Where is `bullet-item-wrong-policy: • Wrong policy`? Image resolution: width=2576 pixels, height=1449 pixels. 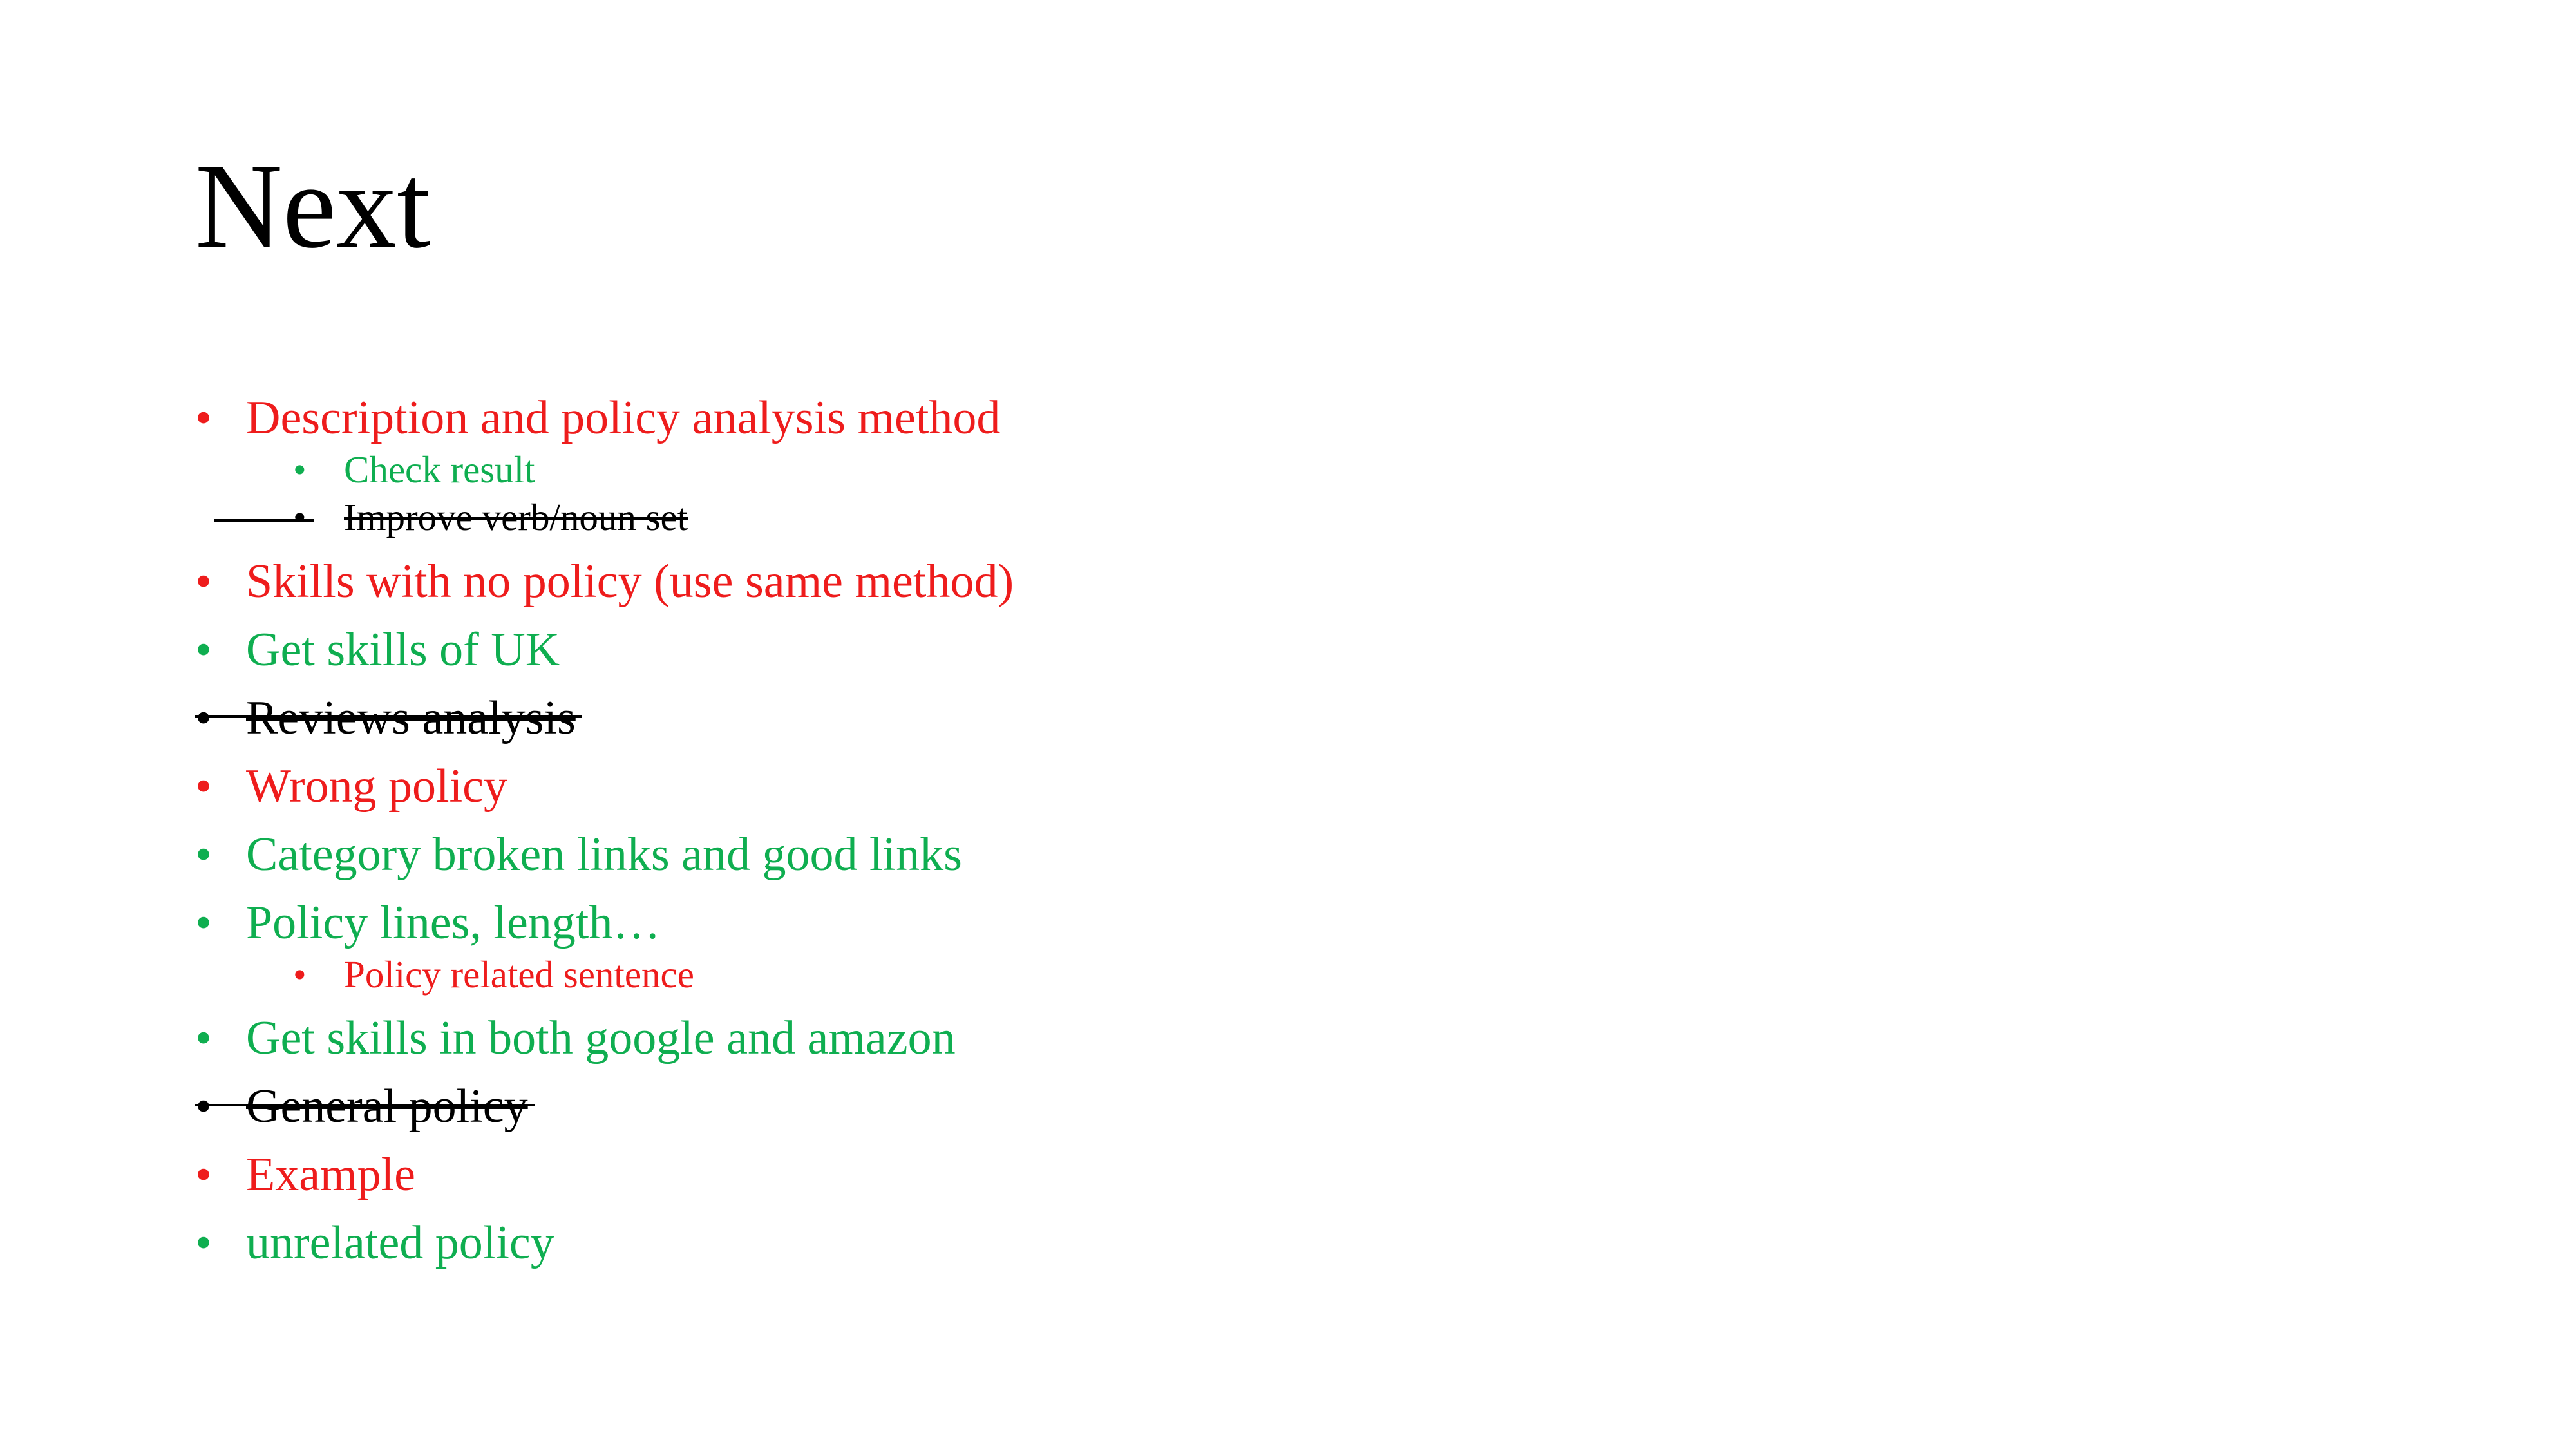 bullet-item-wrong-policy: • Wrong policy is located at coordinates (351, 786).